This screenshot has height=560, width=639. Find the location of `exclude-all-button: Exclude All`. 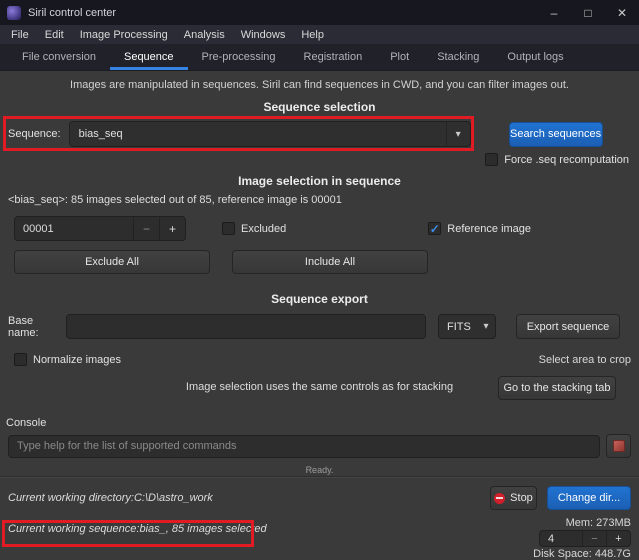

exclude-all-button: Exclude All is located at coordinates (112, 262).